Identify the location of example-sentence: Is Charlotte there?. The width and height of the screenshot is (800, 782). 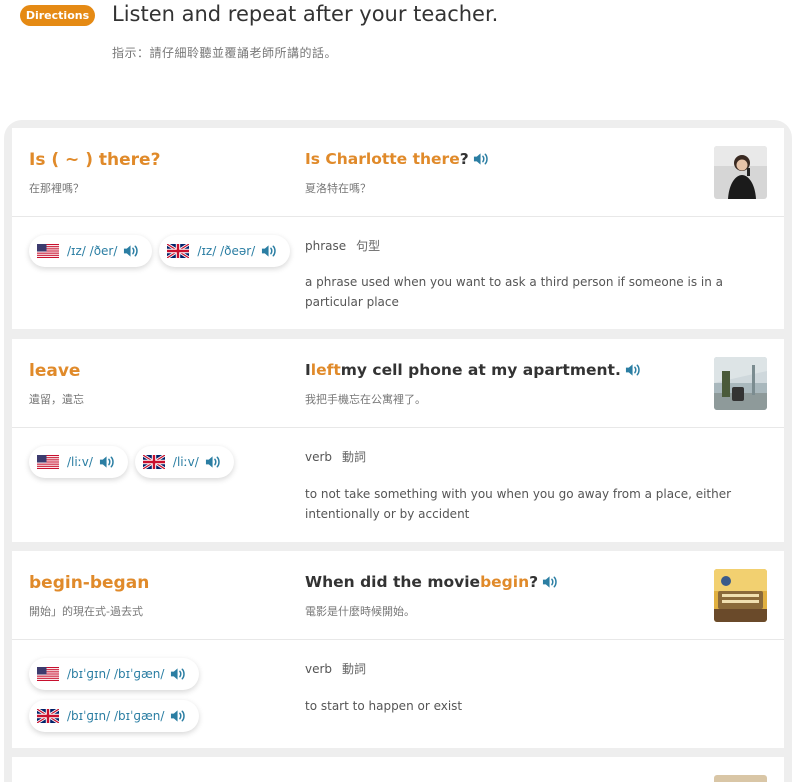
(397, 159).